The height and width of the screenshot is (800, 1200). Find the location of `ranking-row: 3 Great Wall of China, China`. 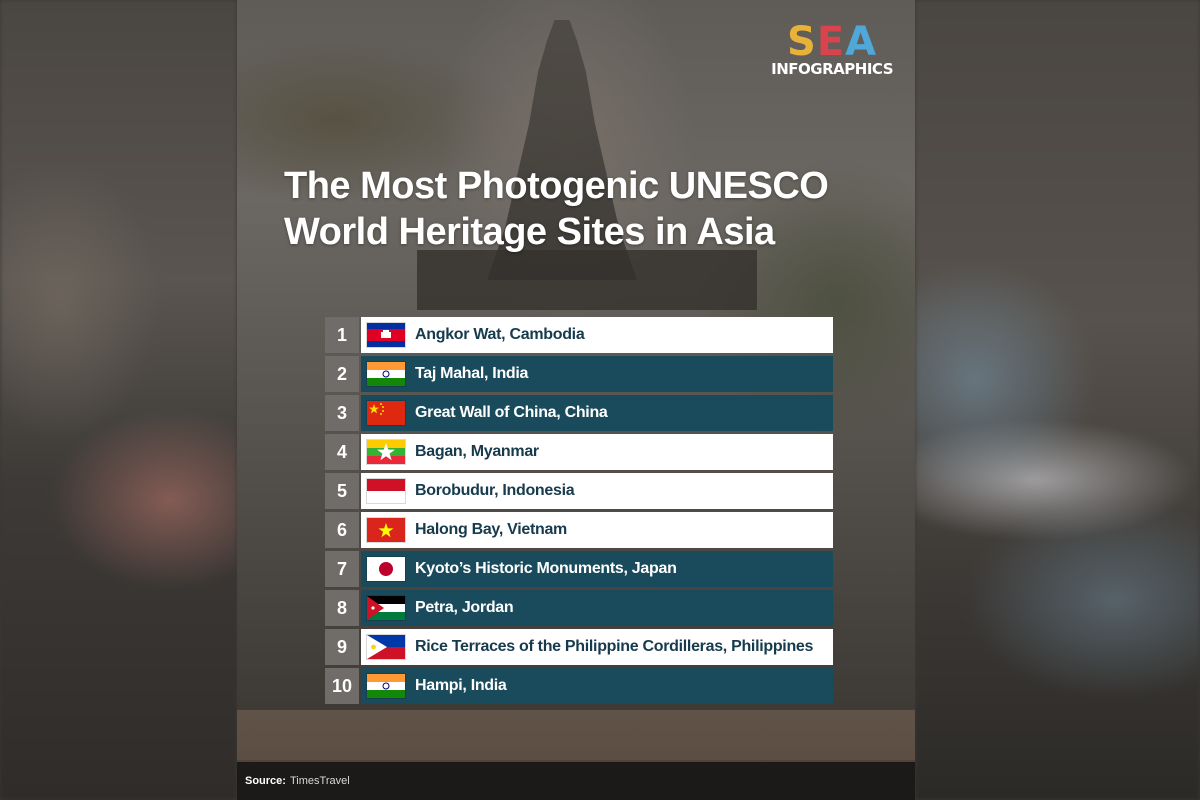

ranking-row: 3 Great Wall of China, China is located at coordinates (579, 413).